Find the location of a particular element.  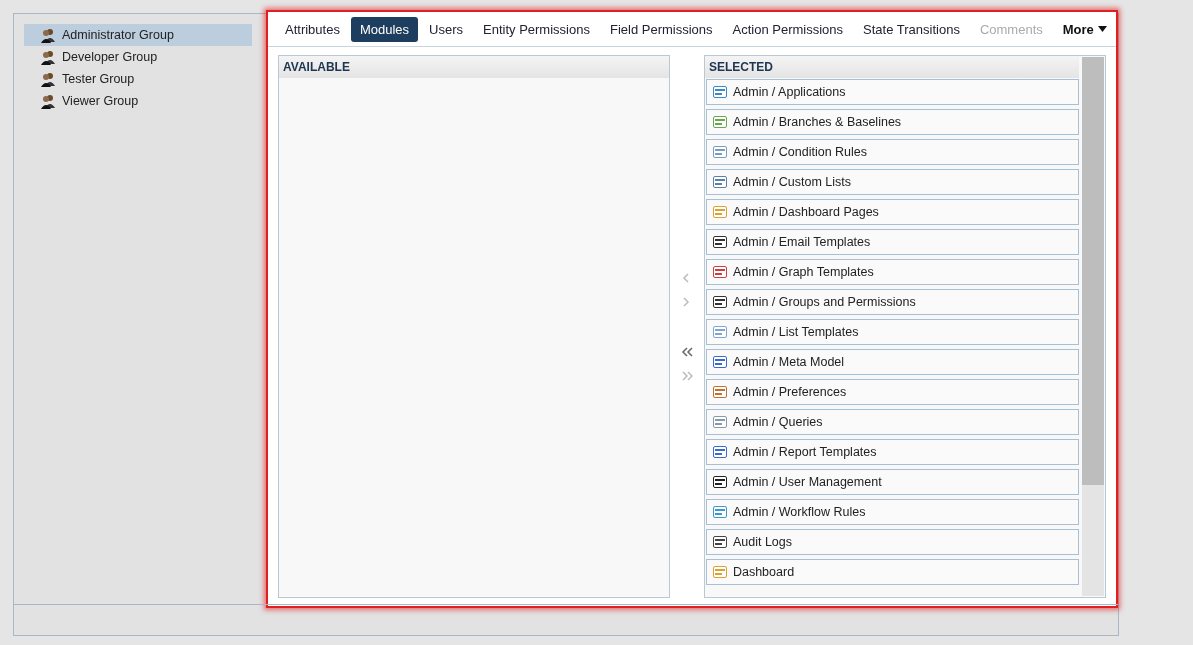

module-item: Admin / Groups and Permissions is located at coordinates (892, 302).